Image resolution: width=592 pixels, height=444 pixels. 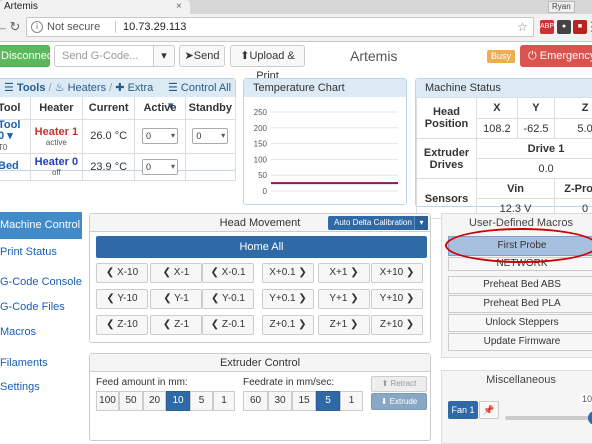 I want to click on move-yminus-1-button: ❮ Y-1, so click(x=176, y=299).